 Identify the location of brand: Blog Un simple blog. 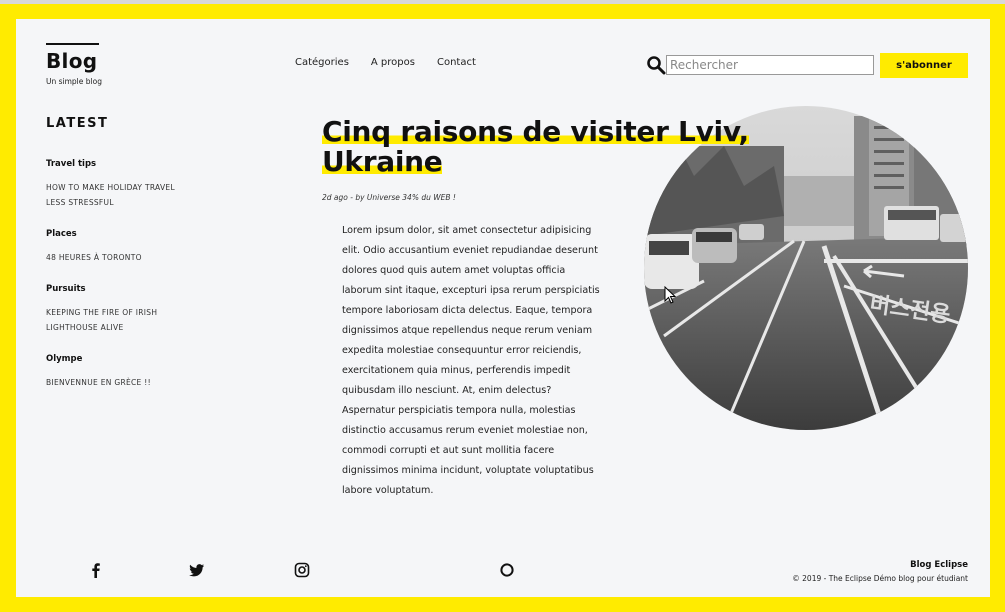
(74, 64).